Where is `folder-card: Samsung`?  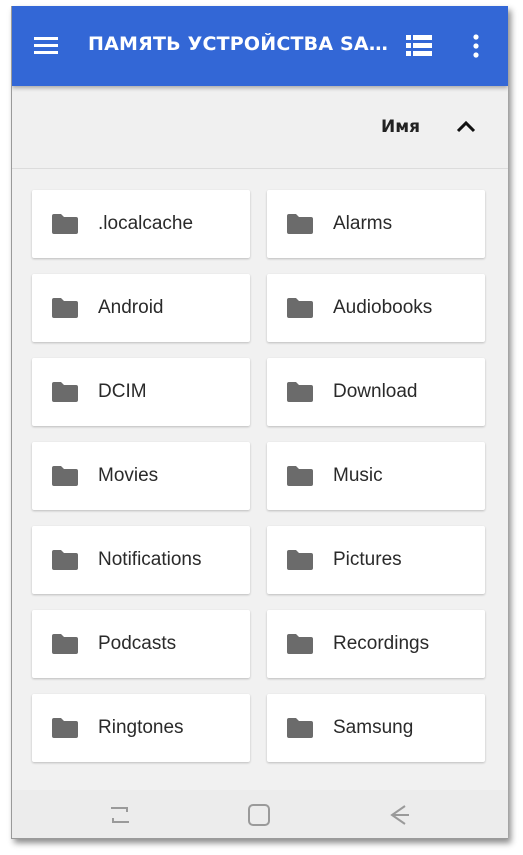
folder-card: Samsung is located at coordinates (376, 728).